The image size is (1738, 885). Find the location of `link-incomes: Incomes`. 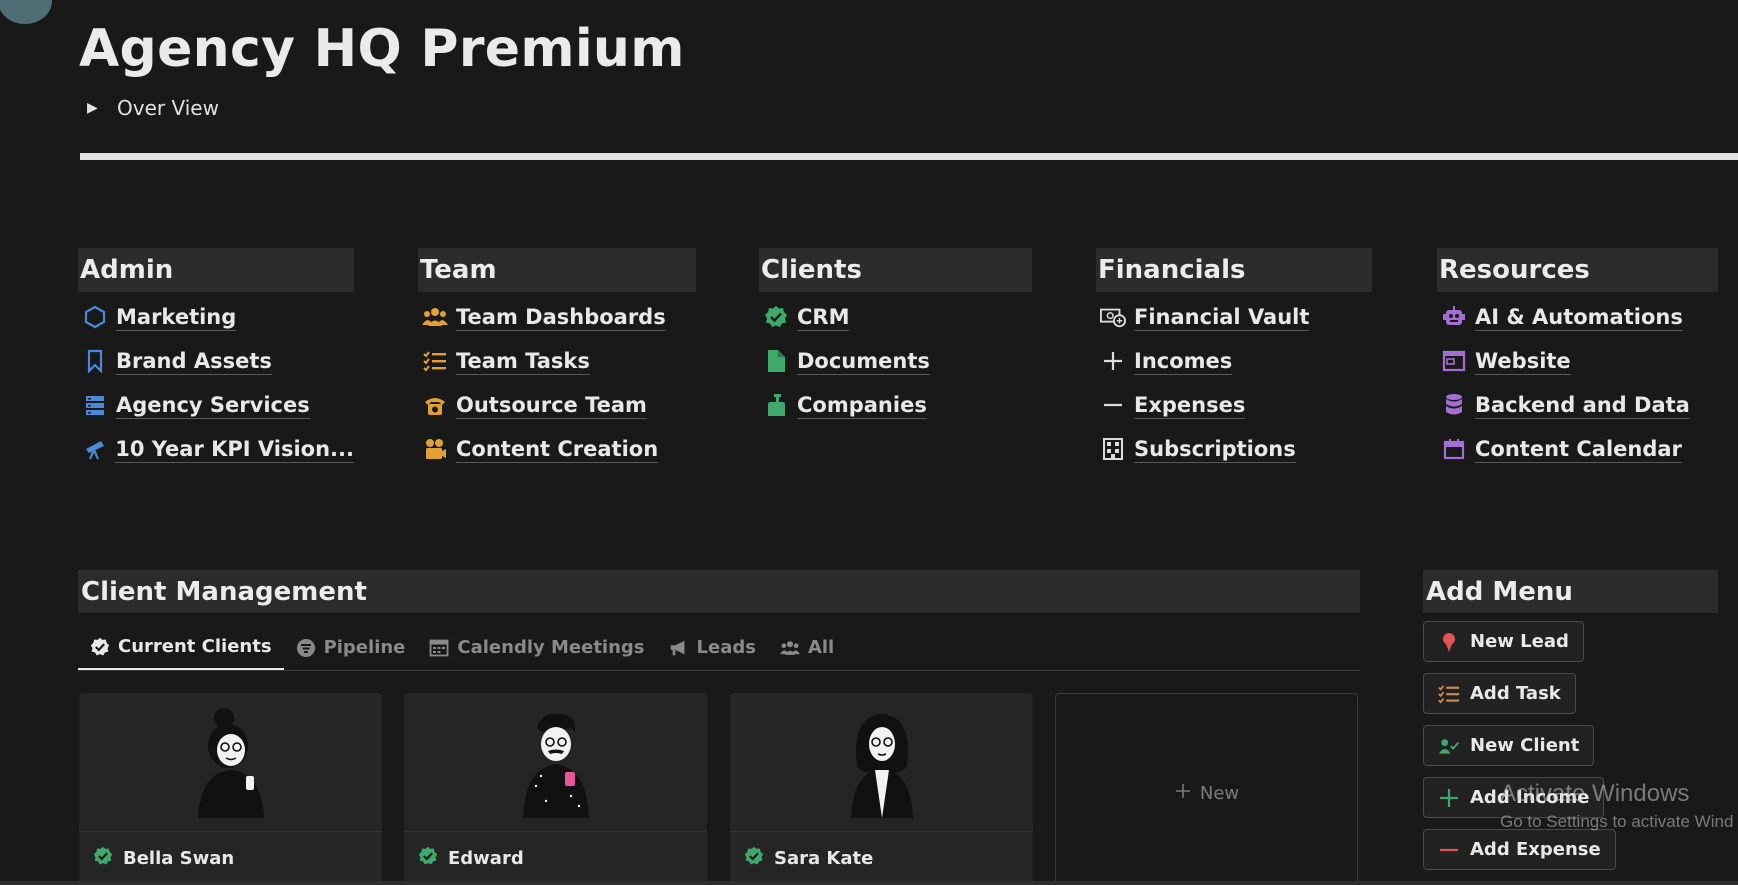

link-incomes: Incomes is located at coordinates (1234, 361).